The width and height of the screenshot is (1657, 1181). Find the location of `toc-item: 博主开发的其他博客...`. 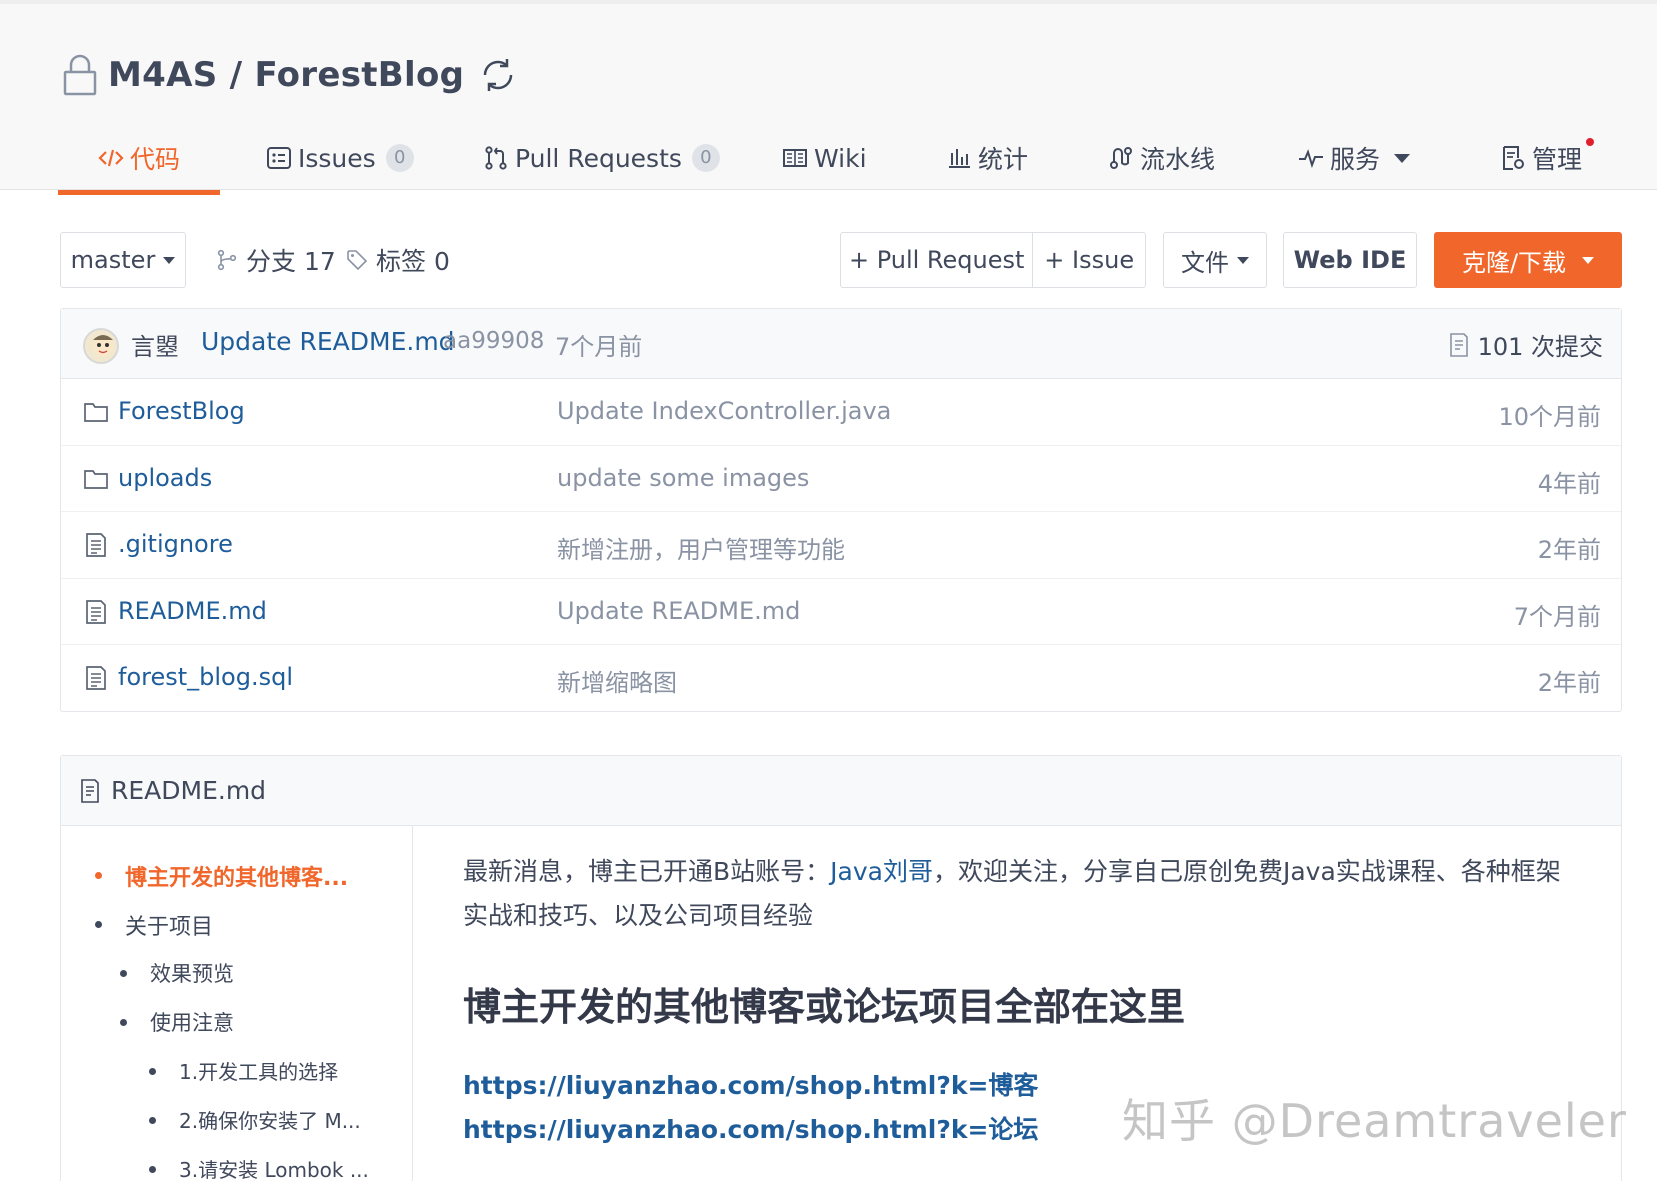

toc-item: 博主开发的其他博客... is located at coordinates (221, 876).